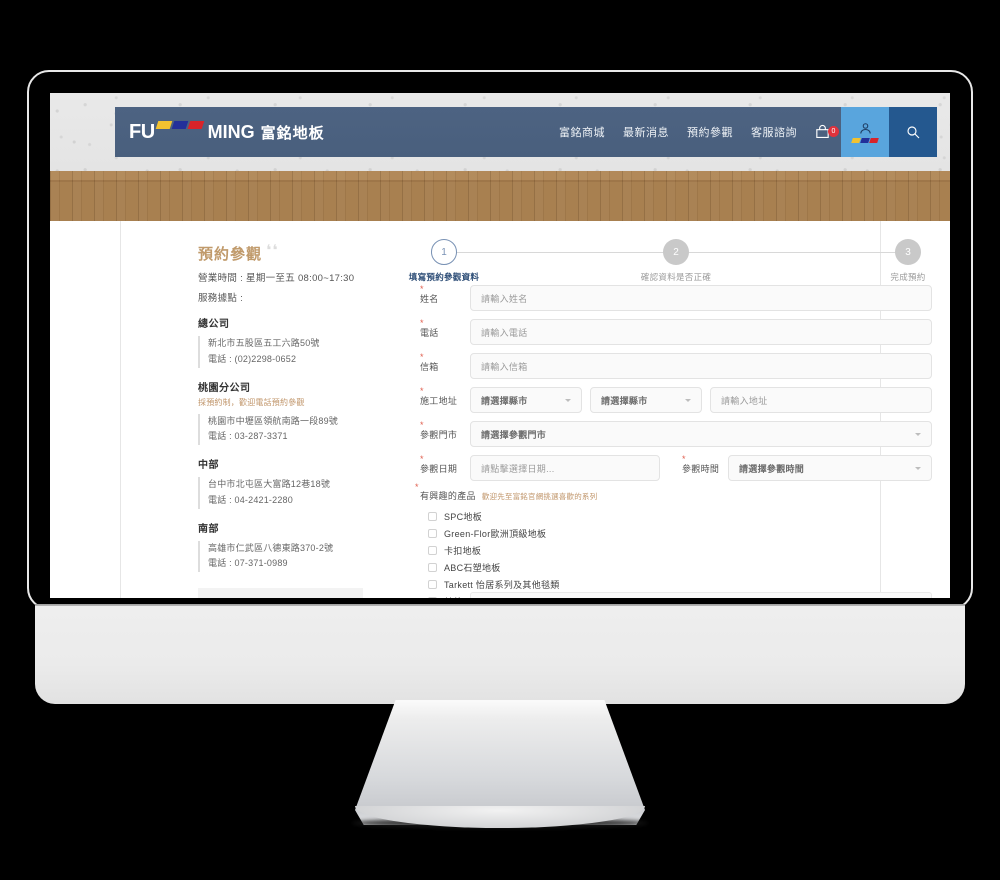 This screenshot has width=1000, height=880. I want to click on monitor-chin, so click(500, 655).